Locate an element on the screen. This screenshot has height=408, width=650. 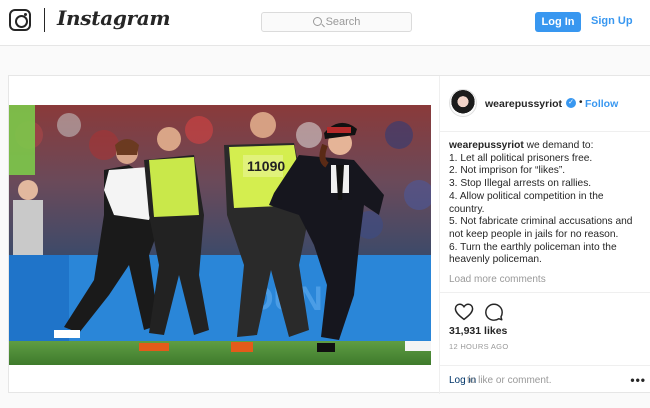
logo-divider is located at coordinates (44, 20).